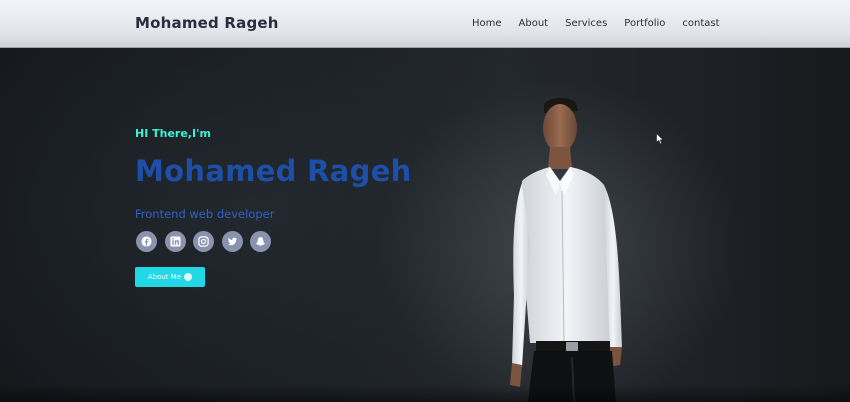  I want to click on facebook-icon, so click(146, 241).